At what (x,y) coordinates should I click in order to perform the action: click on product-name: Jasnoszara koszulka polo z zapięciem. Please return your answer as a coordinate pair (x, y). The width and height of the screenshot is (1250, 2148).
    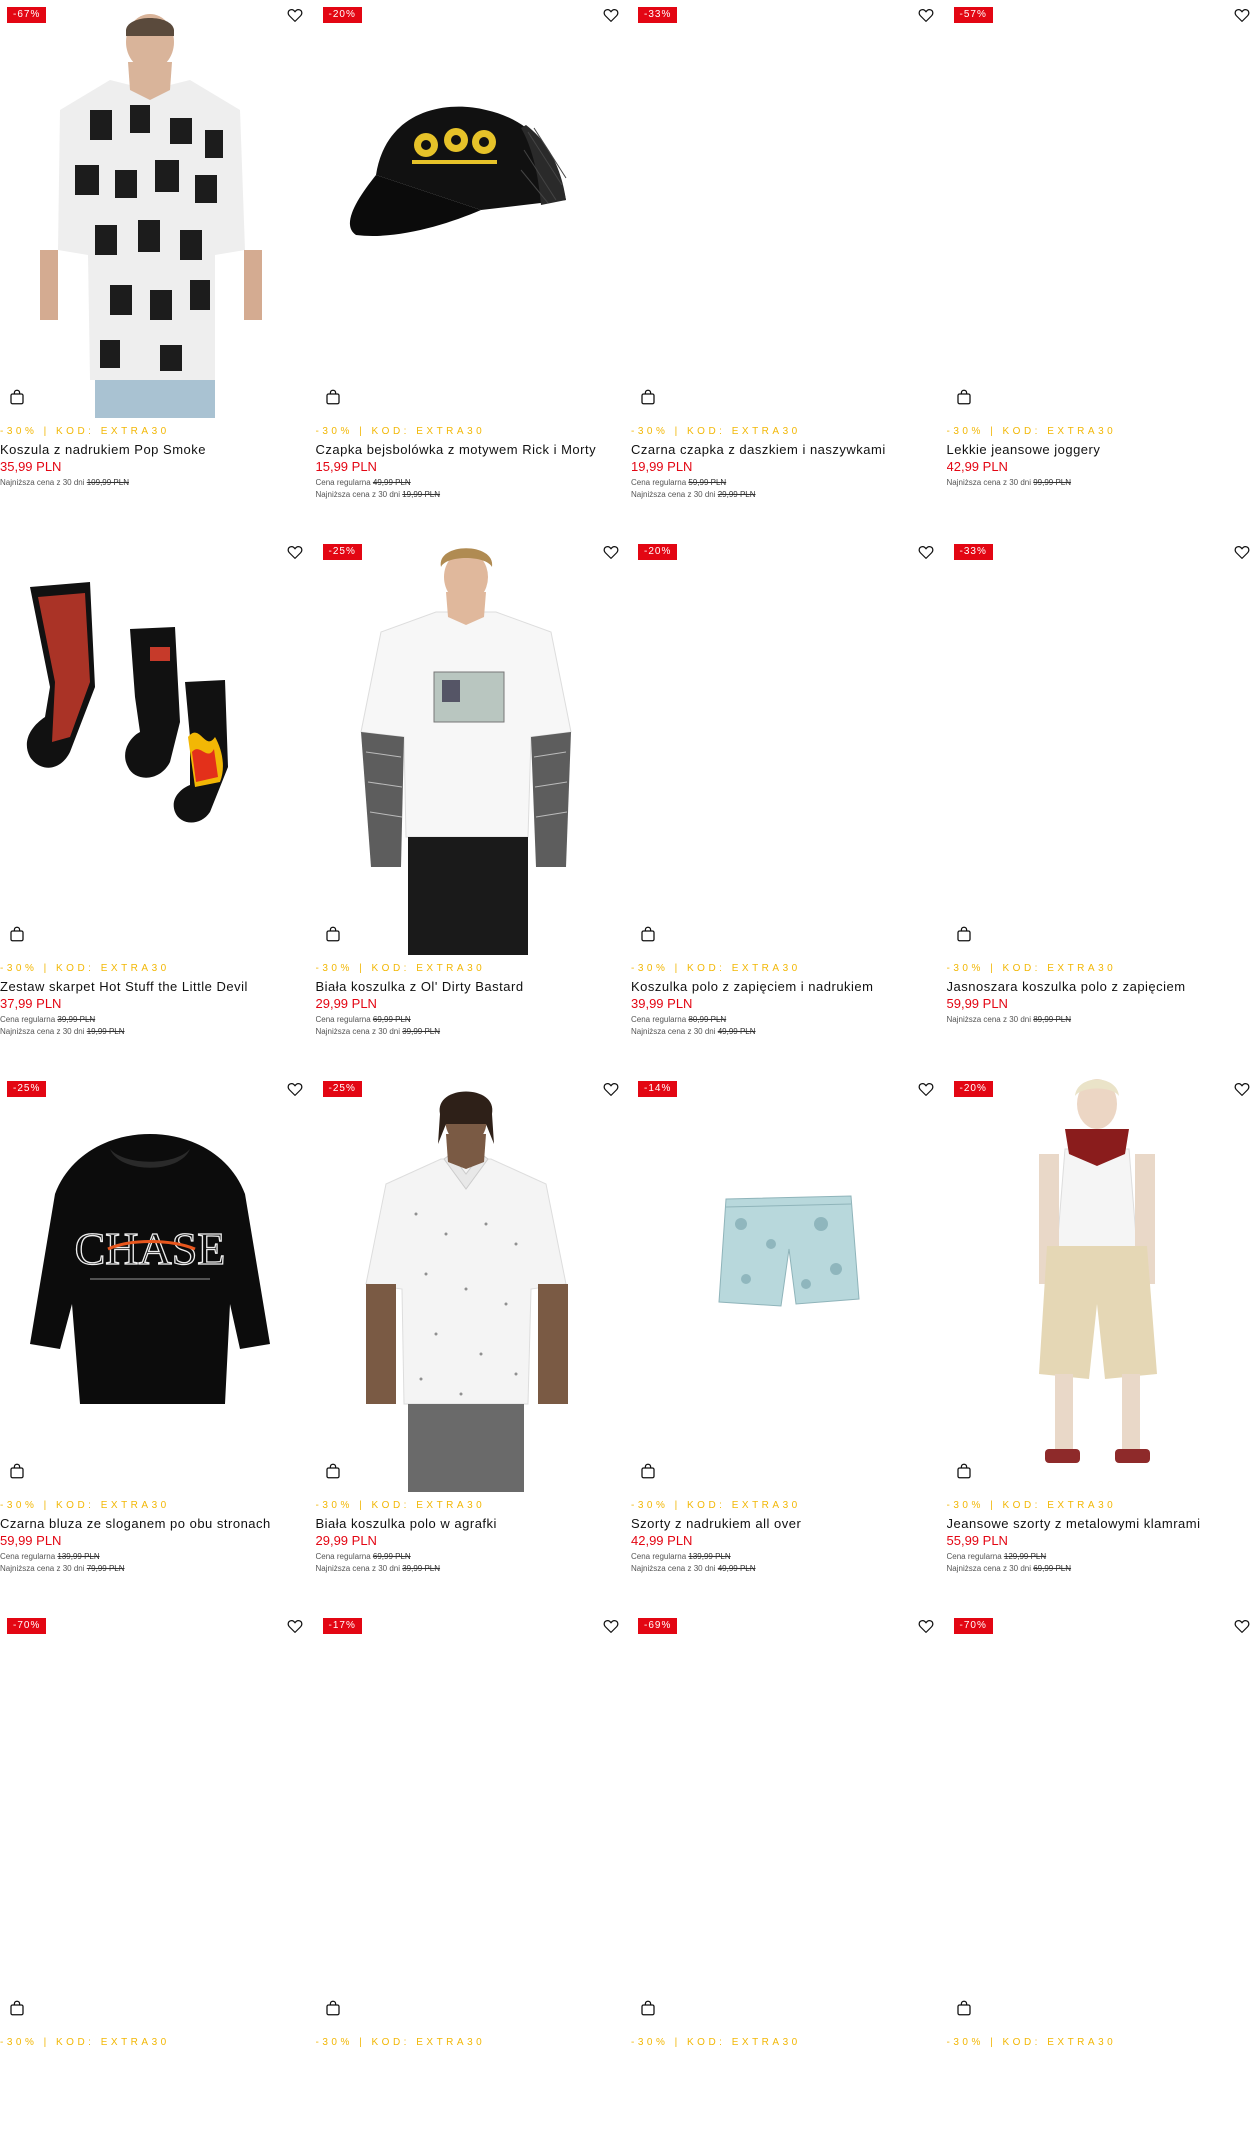
    Looking at the image, I should click on (1066, 986).